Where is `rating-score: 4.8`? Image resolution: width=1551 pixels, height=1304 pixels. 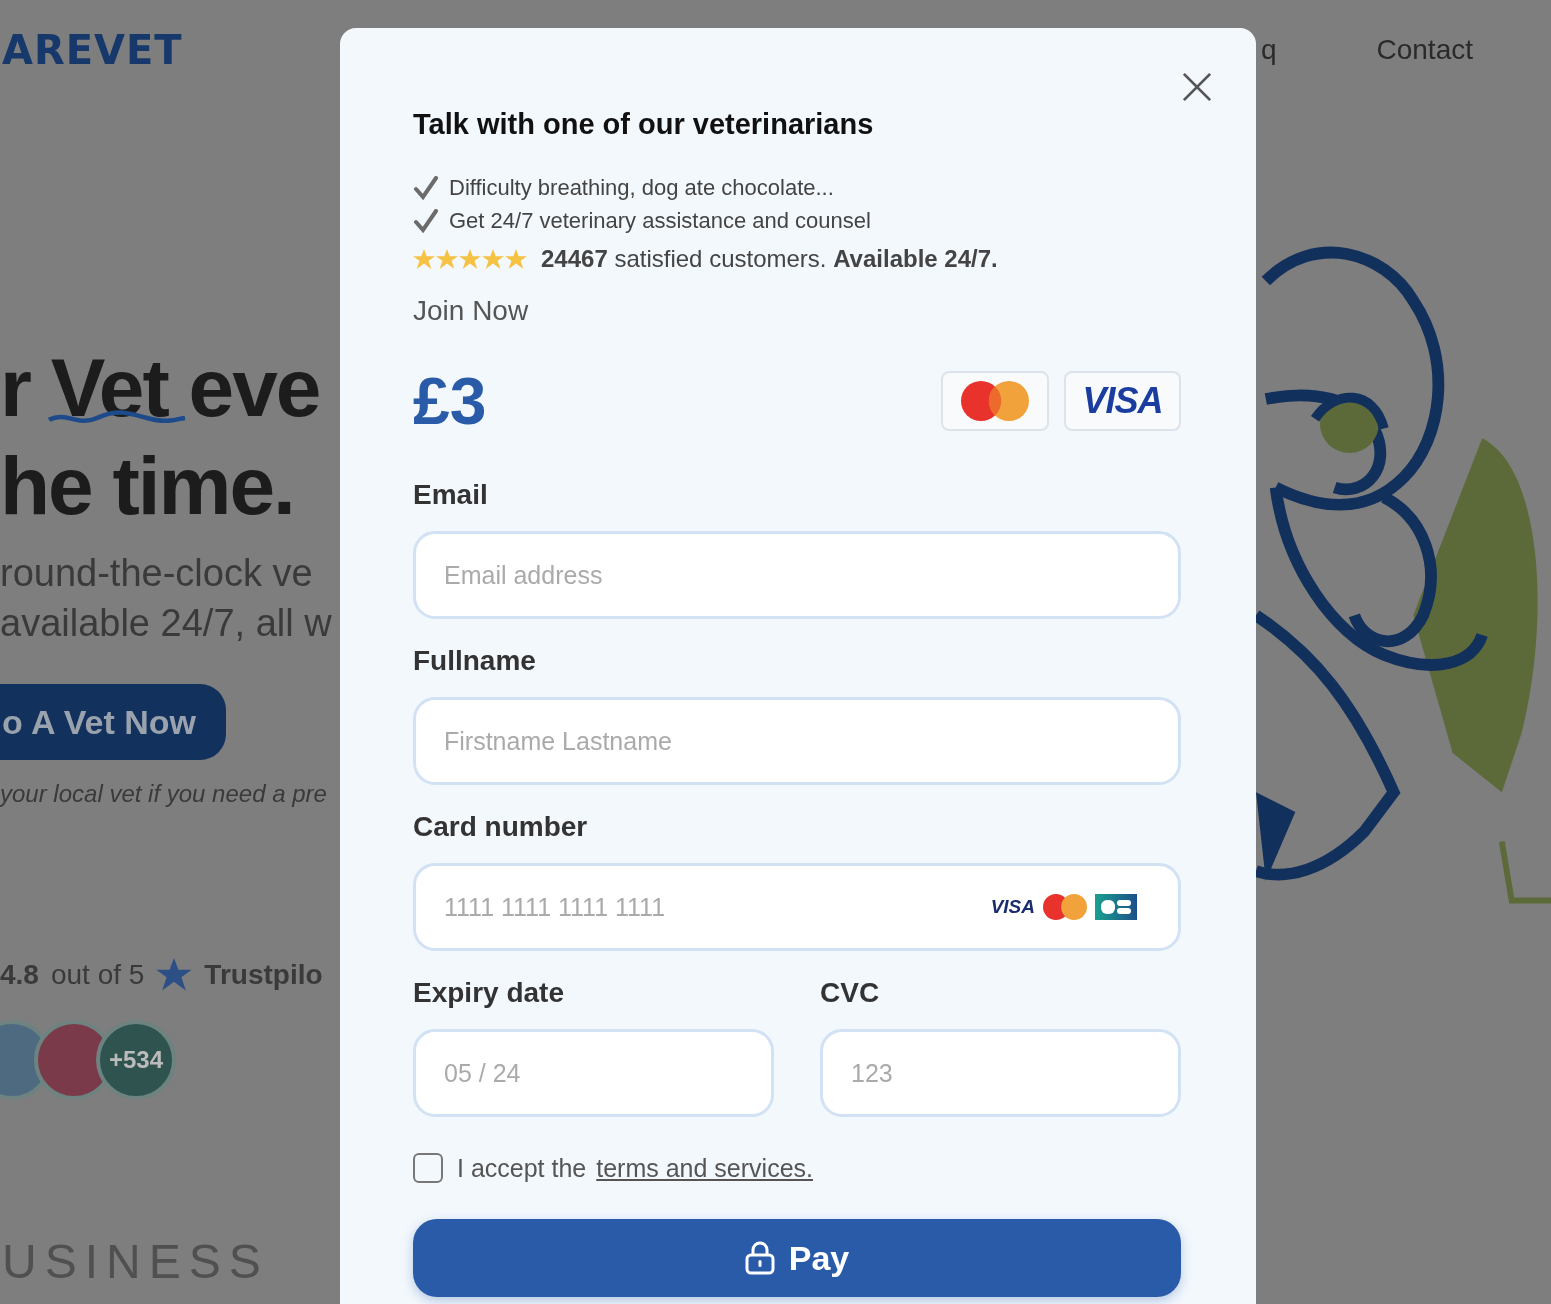
rating-score: 4.8 is located at coordinates (19, 975).